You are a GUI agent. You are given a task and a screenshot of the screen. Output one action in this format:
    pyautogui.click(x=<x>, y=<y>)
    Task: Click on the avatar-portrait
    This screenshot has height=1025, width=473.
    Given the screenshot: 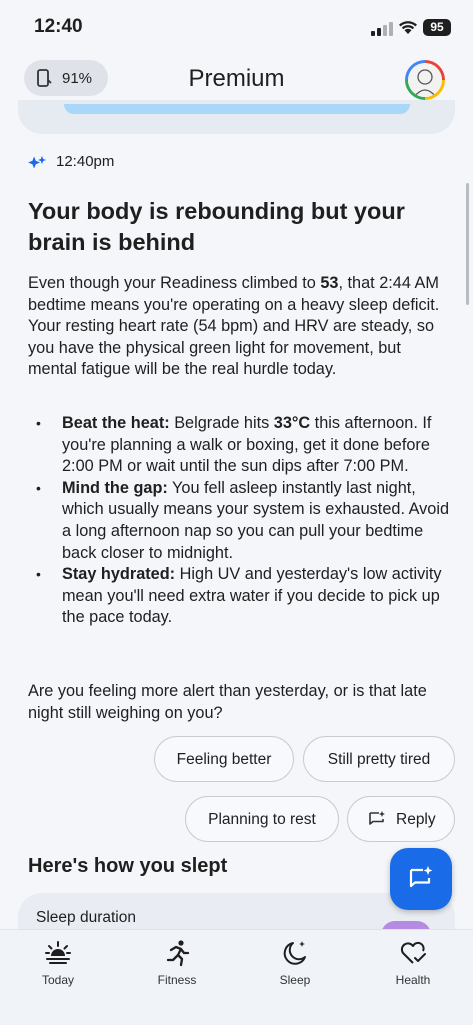 What is the action you would take?
    pyautogui.click(x=425, y=80)
    